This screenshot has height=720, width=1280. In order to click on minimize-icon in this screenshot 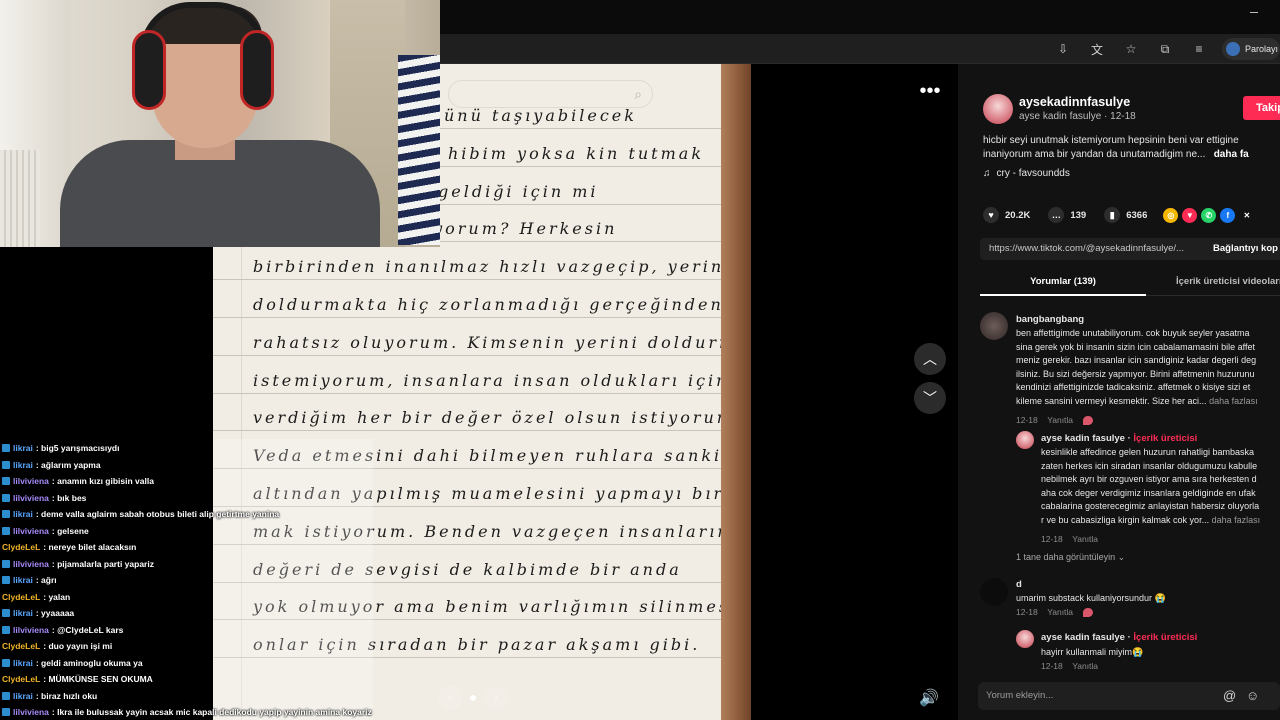, I will do `click(1254, 12)`.